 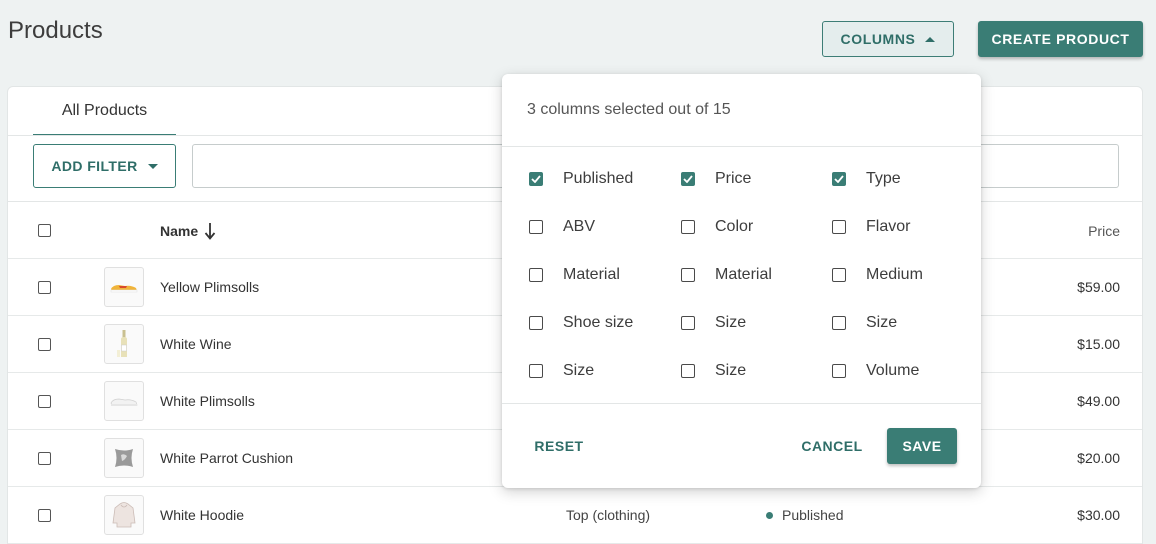 I want to click on caret-up-icon, so click(x=930, y=39).